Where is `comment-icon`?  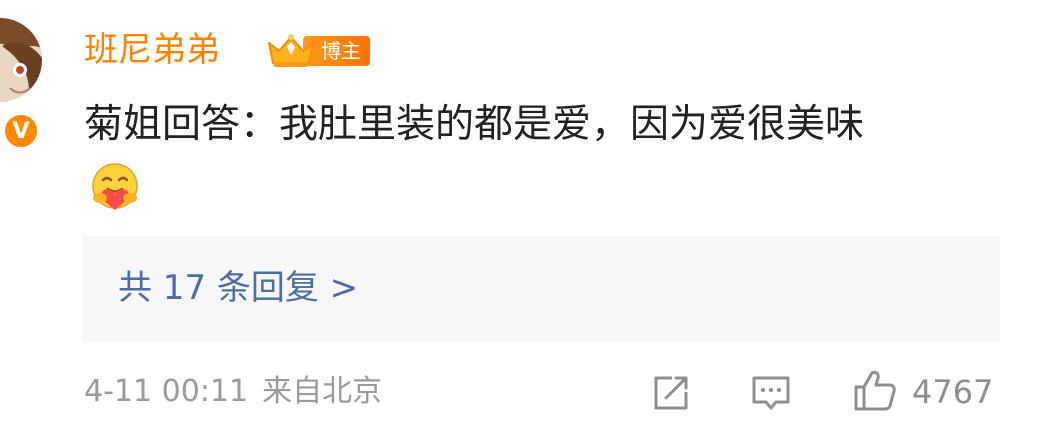
comment-icon is located at coordinates (771, 393).